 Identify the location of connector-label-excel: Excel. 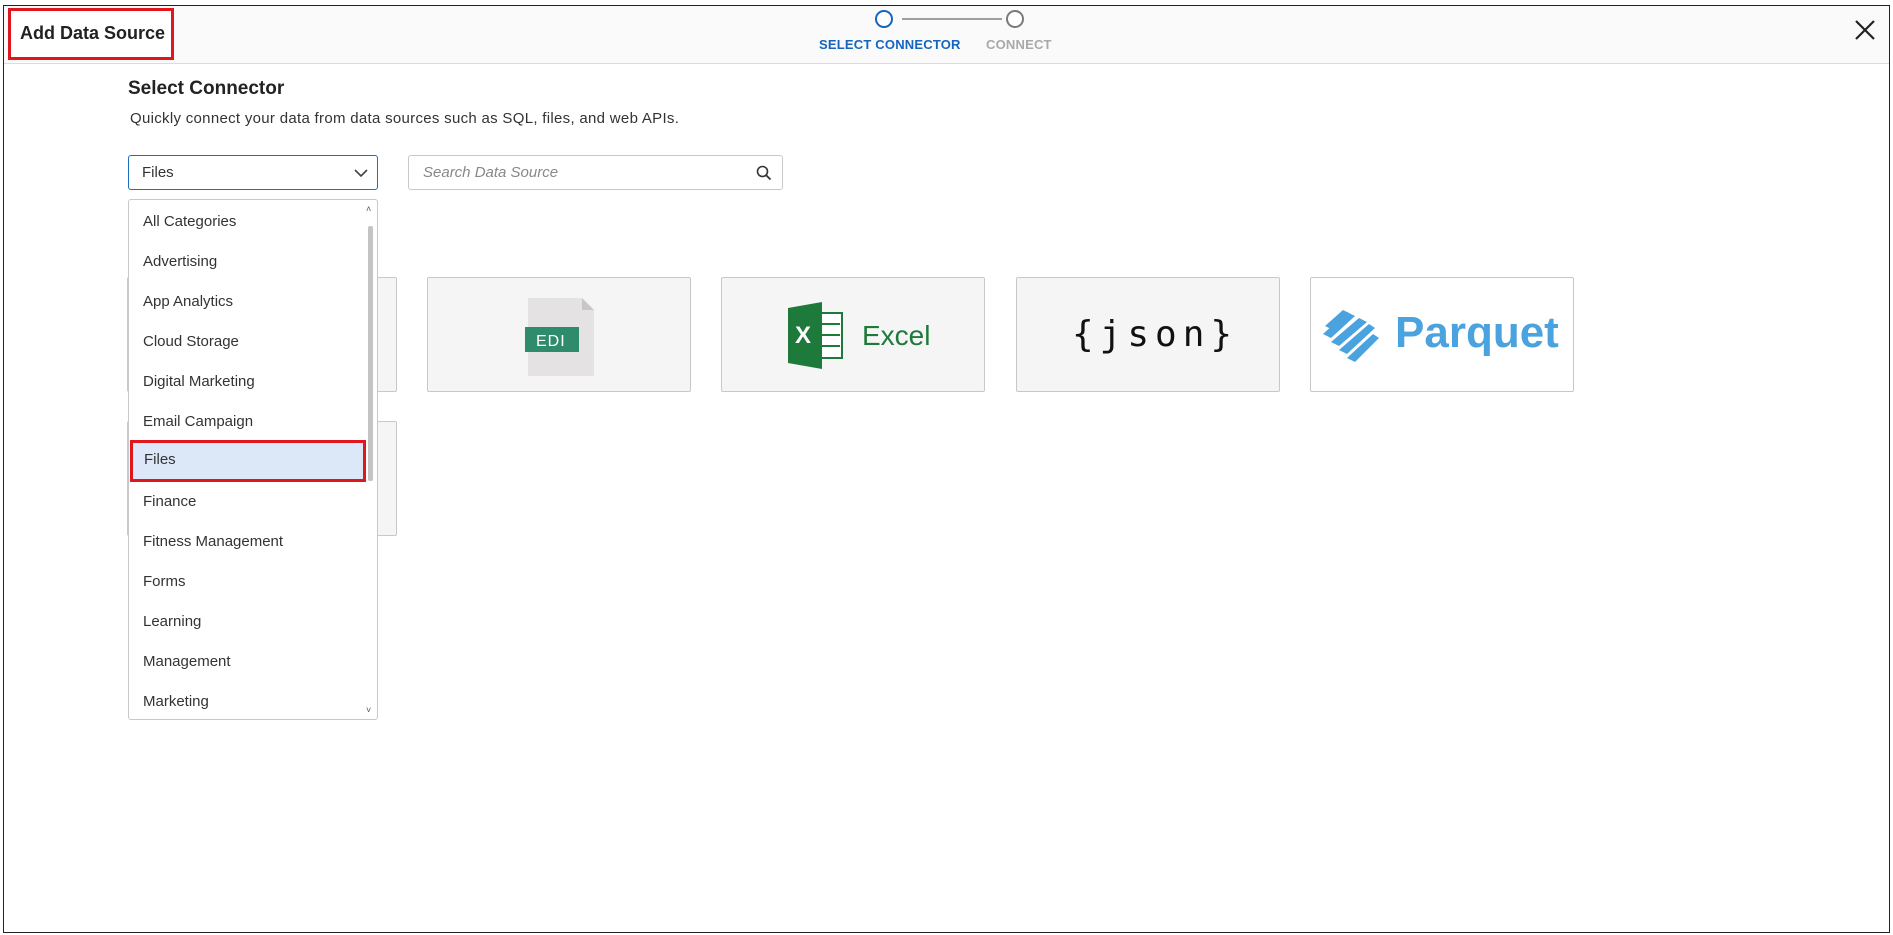
(896, 335).